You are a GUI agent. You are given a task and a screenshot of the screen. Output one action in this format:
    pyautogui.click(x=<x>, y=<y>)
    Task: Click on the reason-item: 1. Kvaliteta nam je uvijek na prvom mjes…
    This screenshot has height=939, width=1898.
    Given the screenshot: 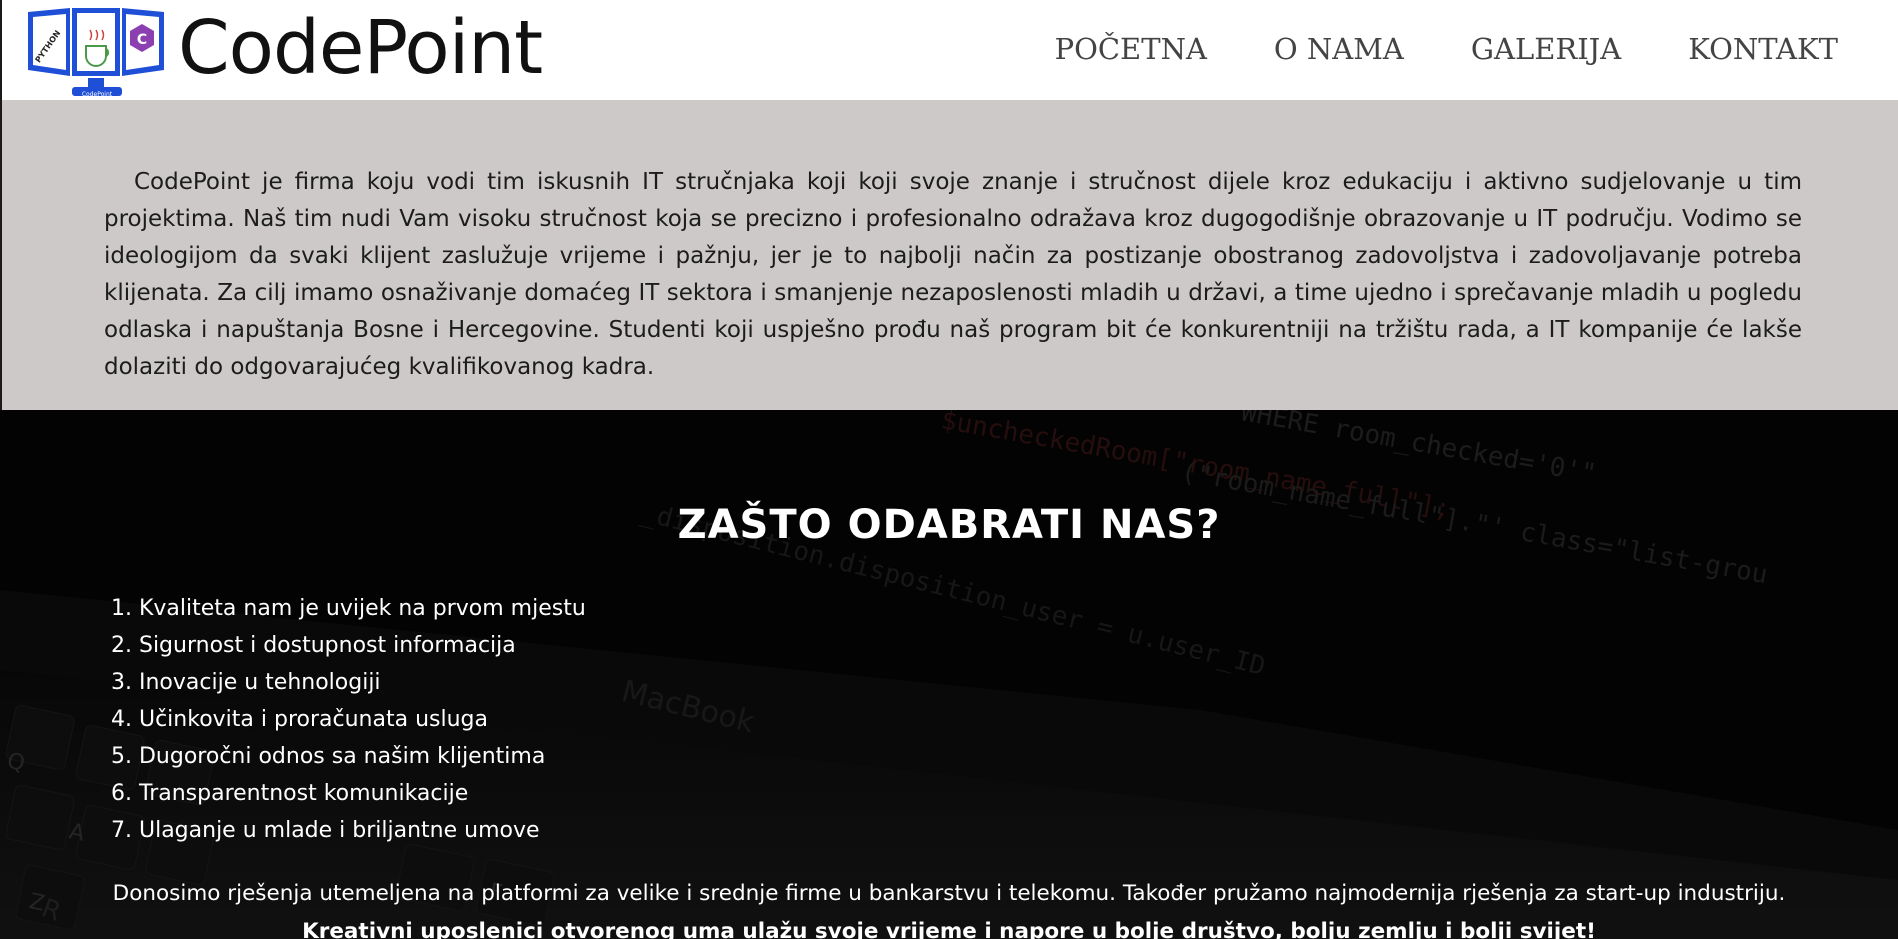 What is the action you would take?
    pyautogui.click(x=348, y=608)
    